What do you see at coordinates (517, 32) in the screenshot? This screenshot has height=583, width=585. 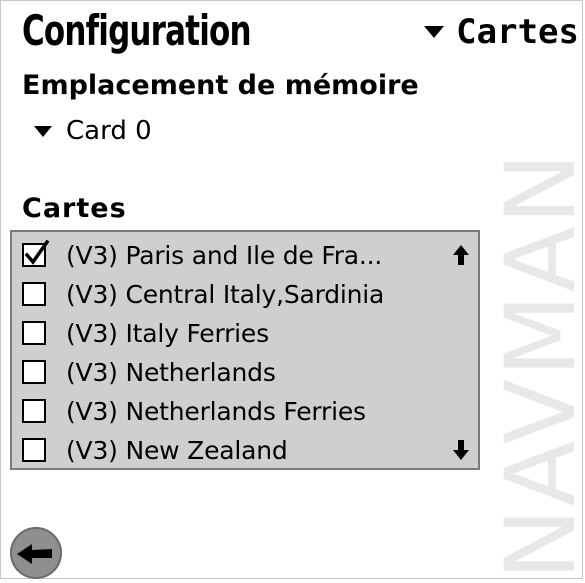 I see `category-dropdown-value: Cartes` at bounding box center [517, 32].